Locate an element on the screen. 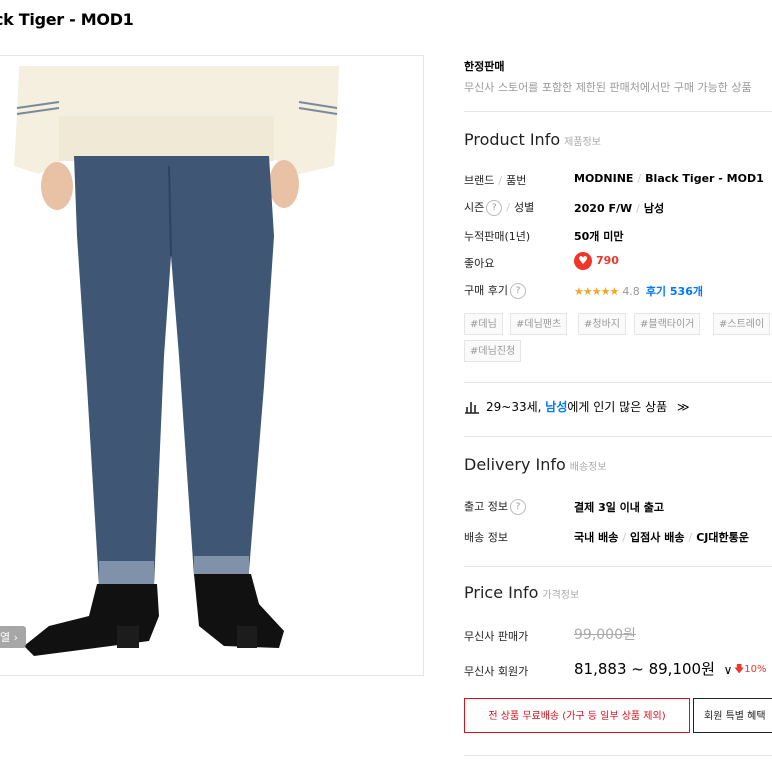 This screenshot has width=772, height=772. tag-chip: #블랙타이거 is located at coordinates (667, 324).